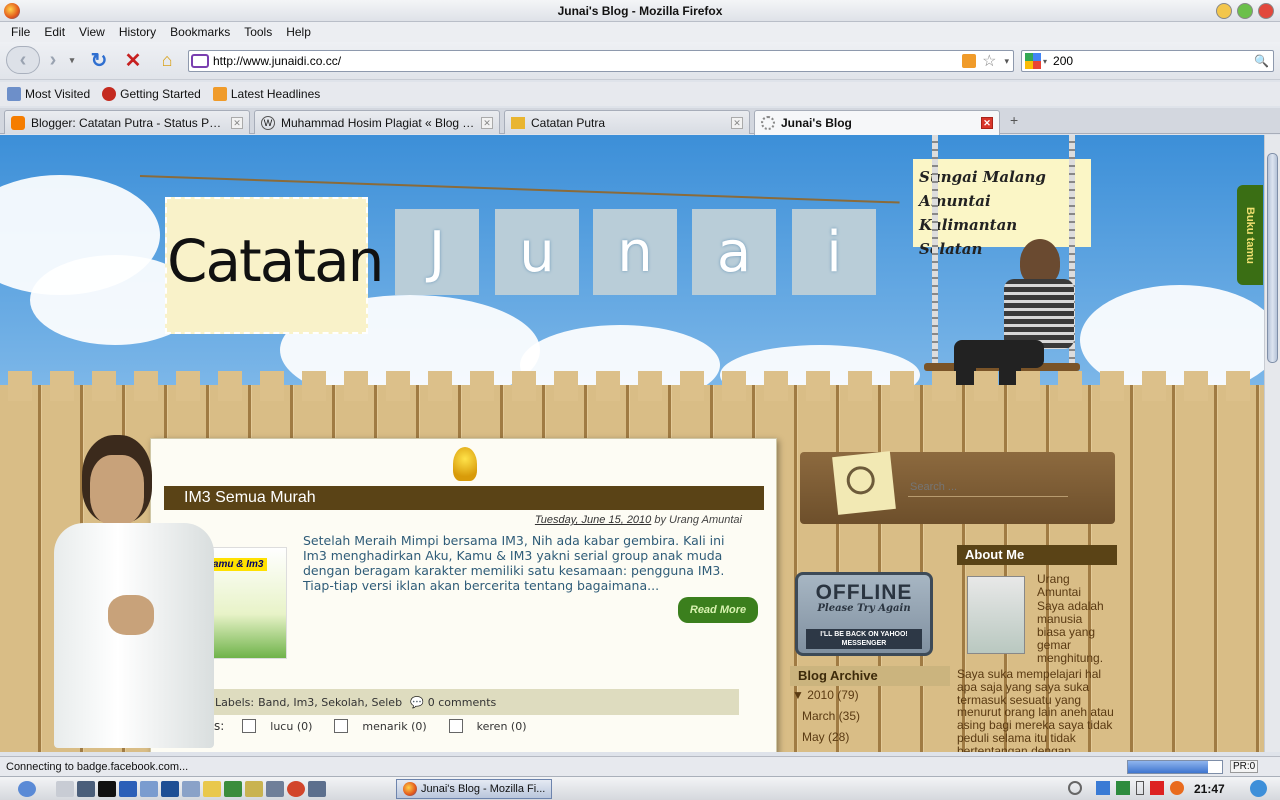 The width and height of the screenshot is (1280, 800). I want to click on bookmark-most-visited: Most Visited, so click(48, 94).